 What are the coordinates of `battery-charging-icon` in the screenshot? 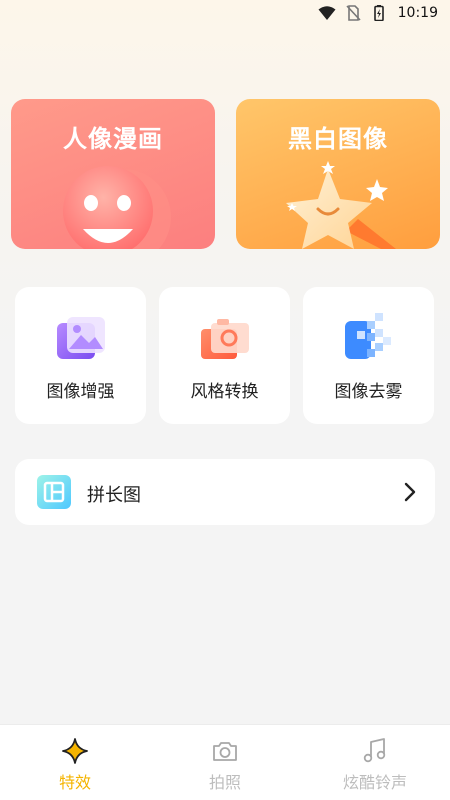 It's located at (378, 13).